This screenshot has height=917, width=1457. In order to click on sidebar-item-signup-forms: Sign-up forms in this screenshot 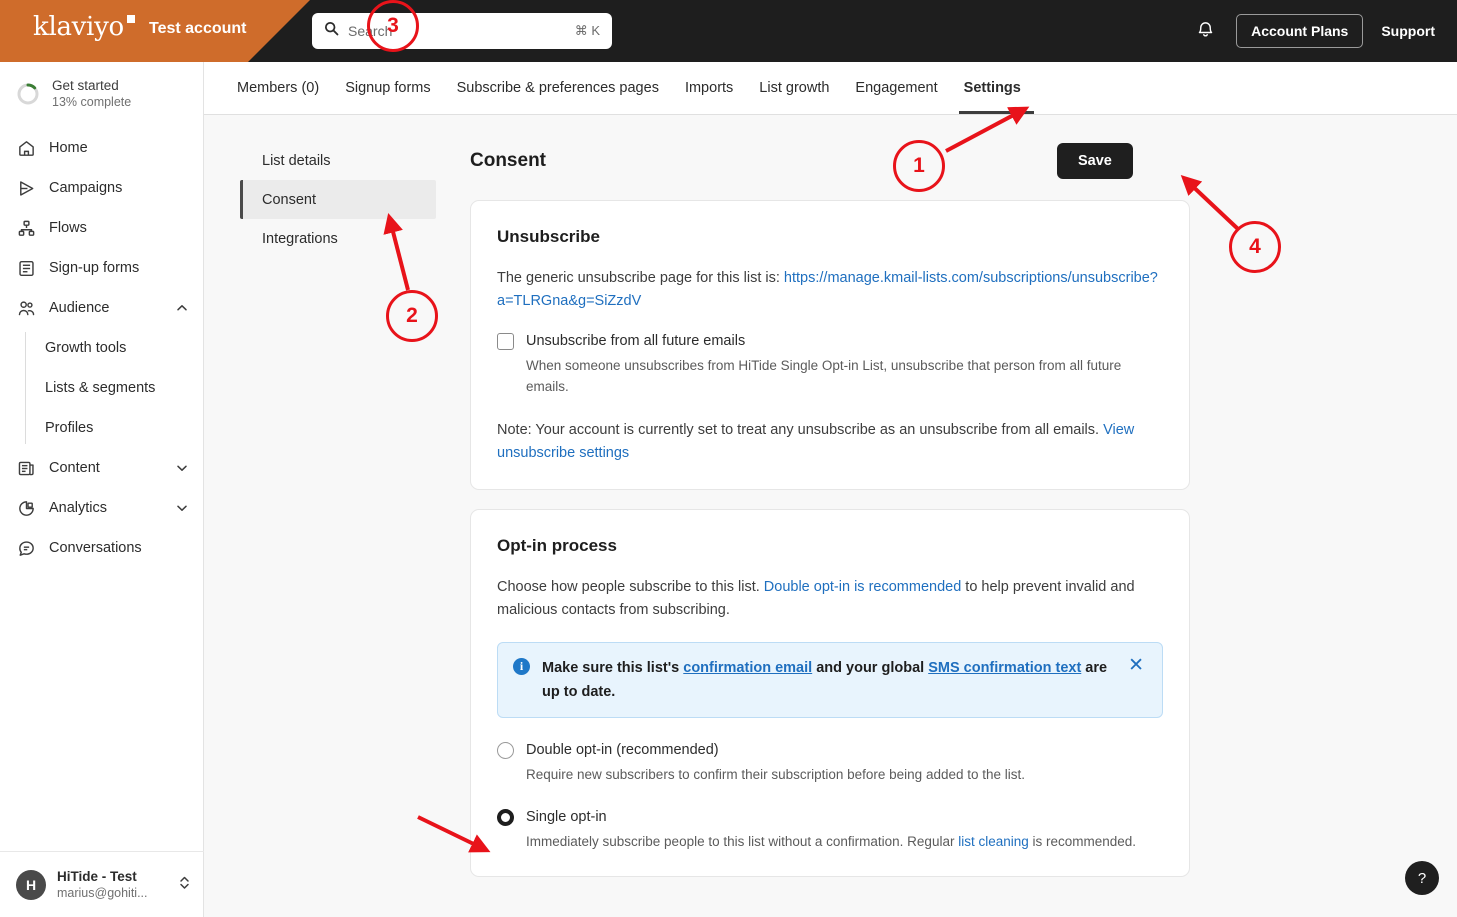, I will do `click(101, 268)`.